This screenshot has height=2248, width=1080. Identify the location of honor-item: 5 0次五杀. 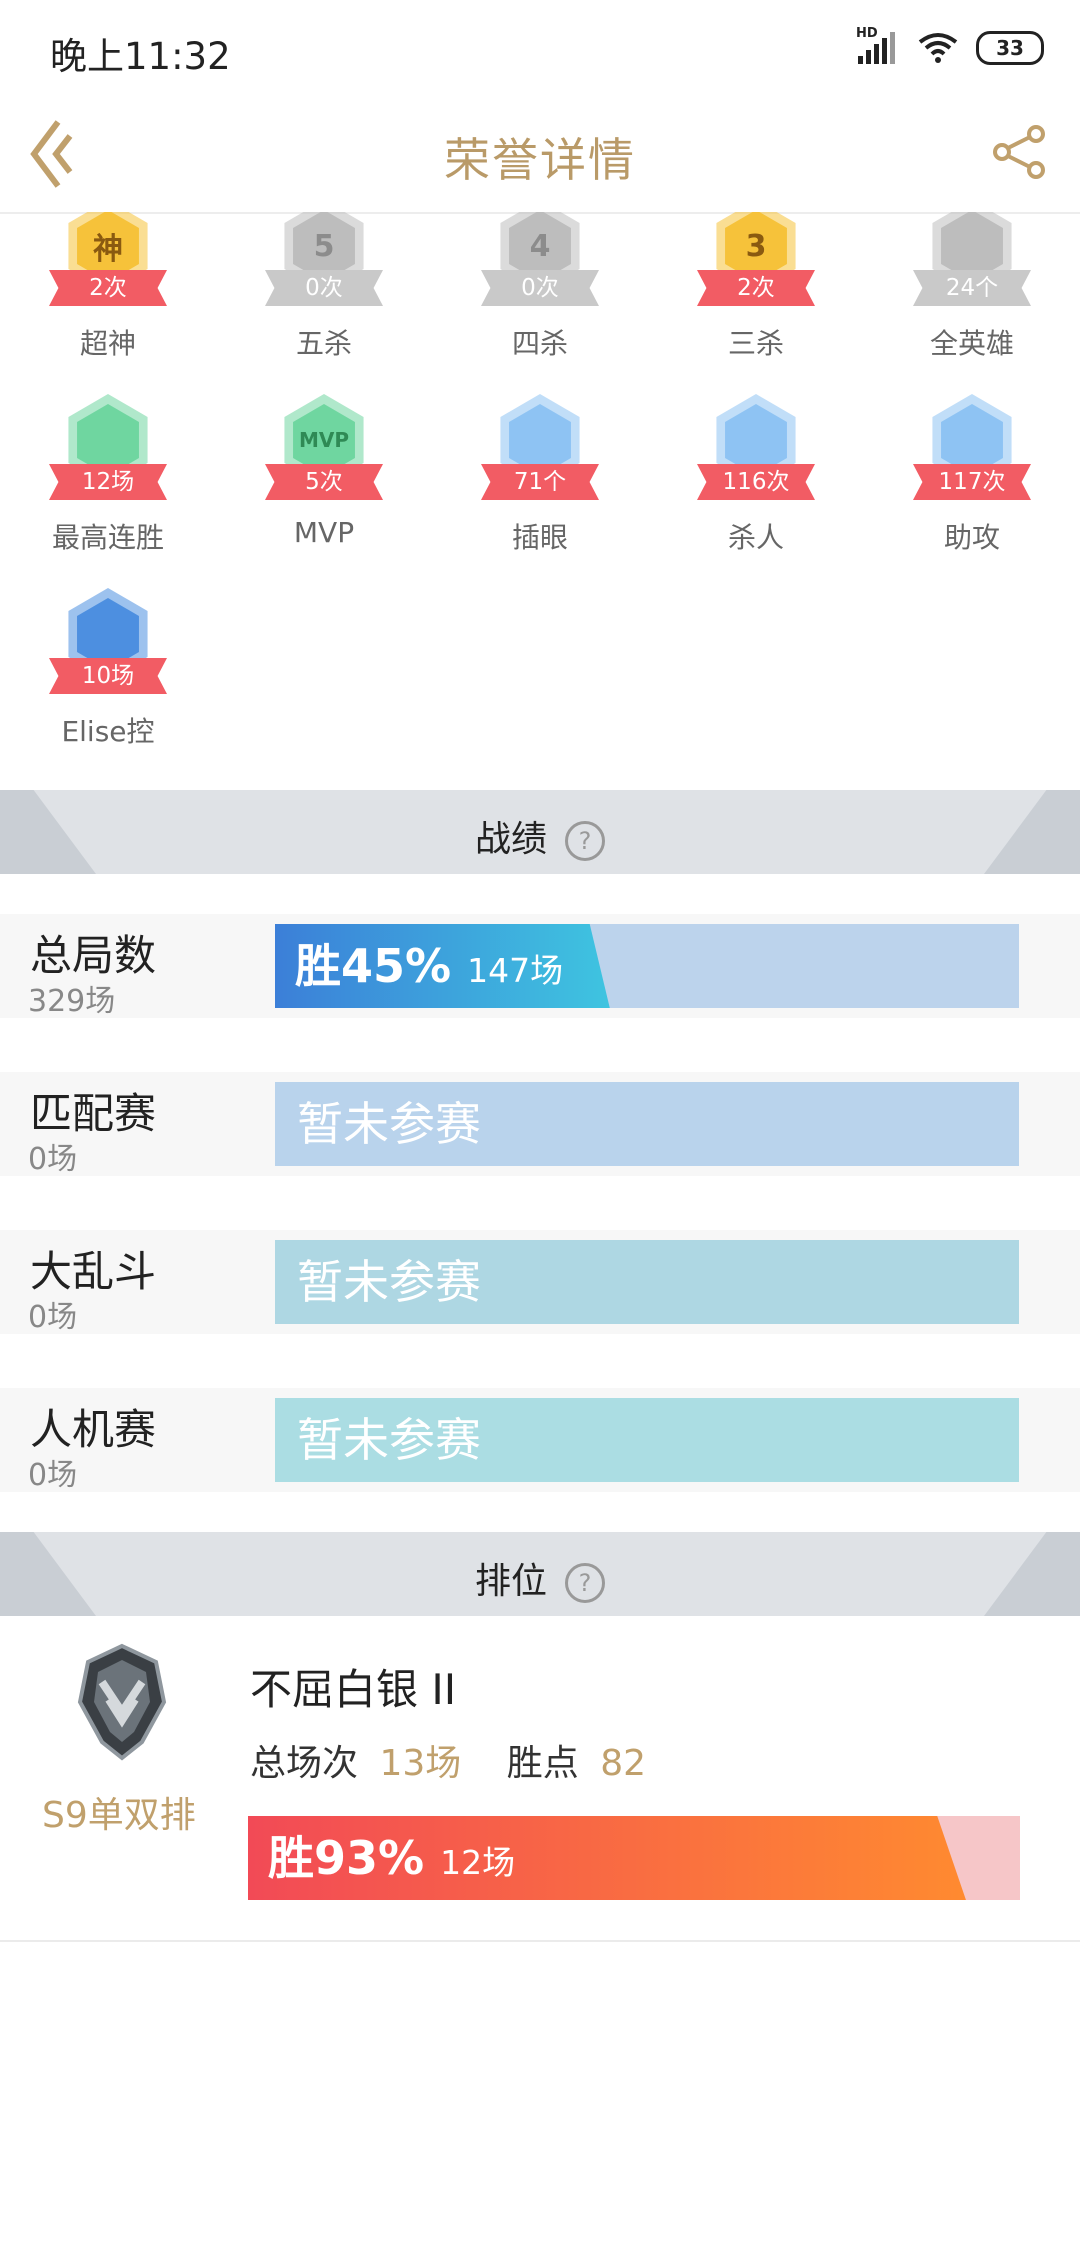
(324, 287).